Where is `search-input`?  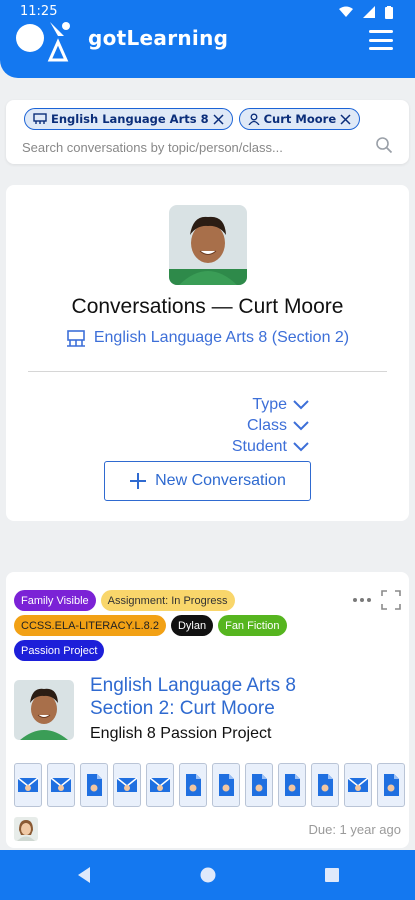 search-input is located at coordinates (192, 147).